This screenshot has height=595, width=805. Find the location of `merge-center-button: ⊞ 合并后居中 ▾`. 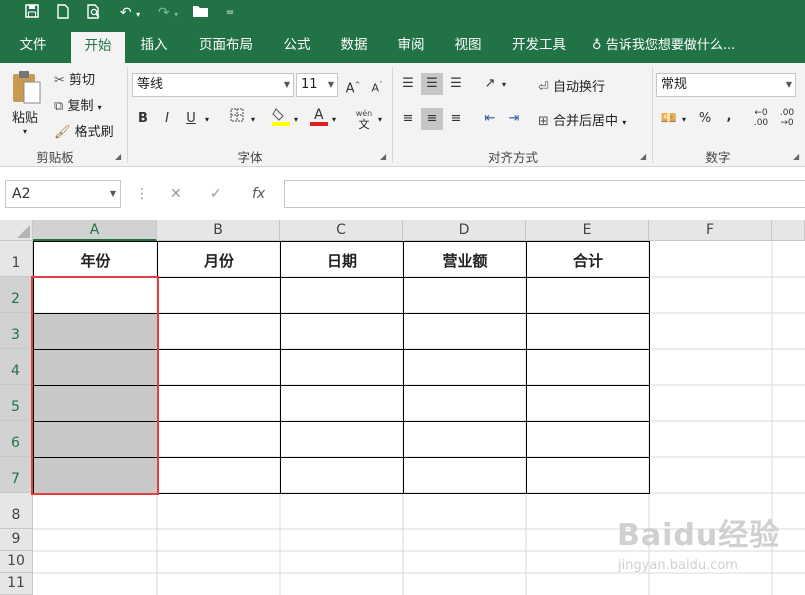

merge-center-button: ⊞ 合并后居中 ▾ is located at coordinates (582, 119).